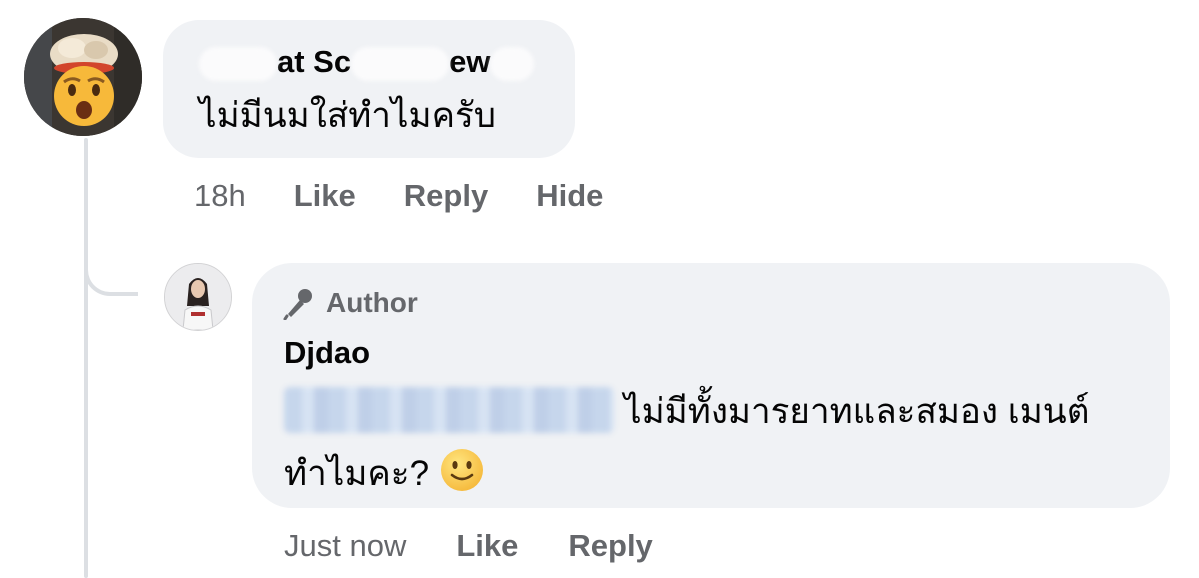 The image size is (1199, 578). What do you see at coordinates (369, 89) in the screenshot?
I see `comment-bubble: at Sc ew ไม่มีนมใส่ทำไมครับ` at bounding box center [369, 89].